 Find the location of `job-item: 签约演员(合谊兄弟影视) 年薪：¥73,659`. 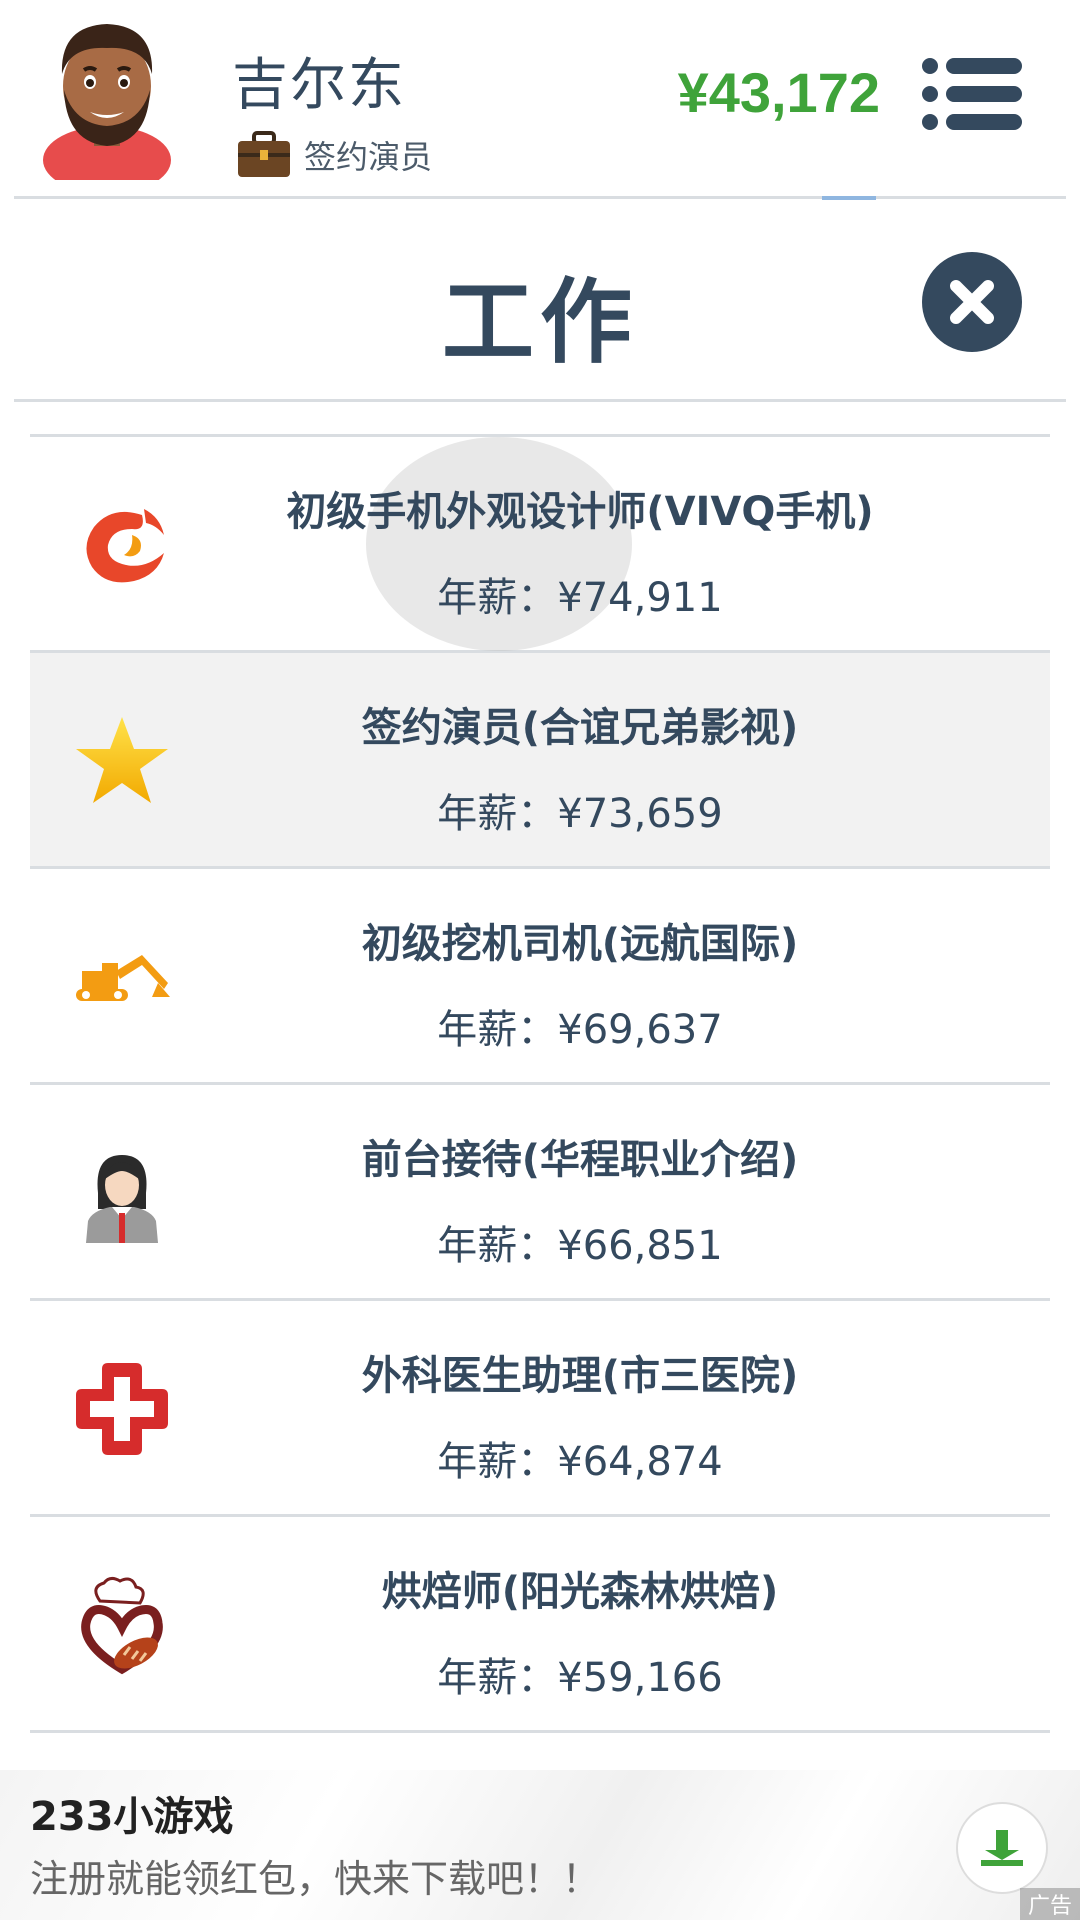

job-item: 签约演员(合谊兄弟影视) 年薪：¥73,659 is located at coordinates (540, 761).